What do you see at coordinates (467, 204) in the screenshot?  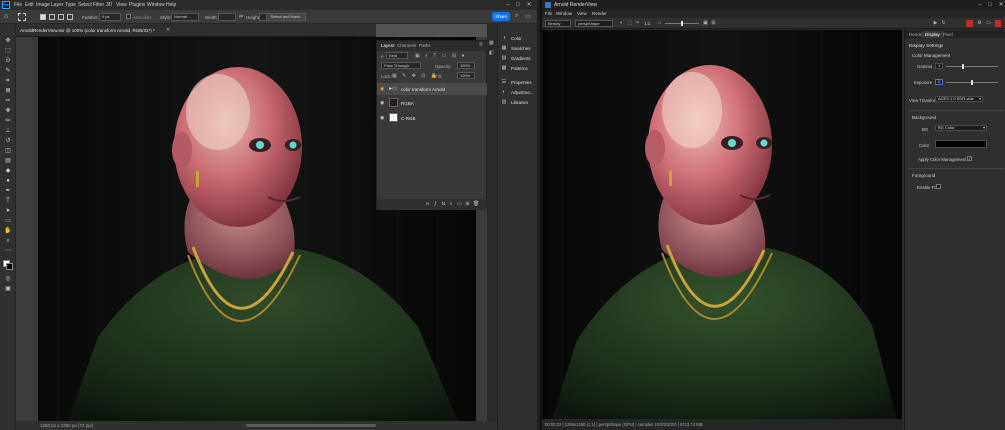 I see `new-layer-icon: ⊞` at bounding box center [467, 204].